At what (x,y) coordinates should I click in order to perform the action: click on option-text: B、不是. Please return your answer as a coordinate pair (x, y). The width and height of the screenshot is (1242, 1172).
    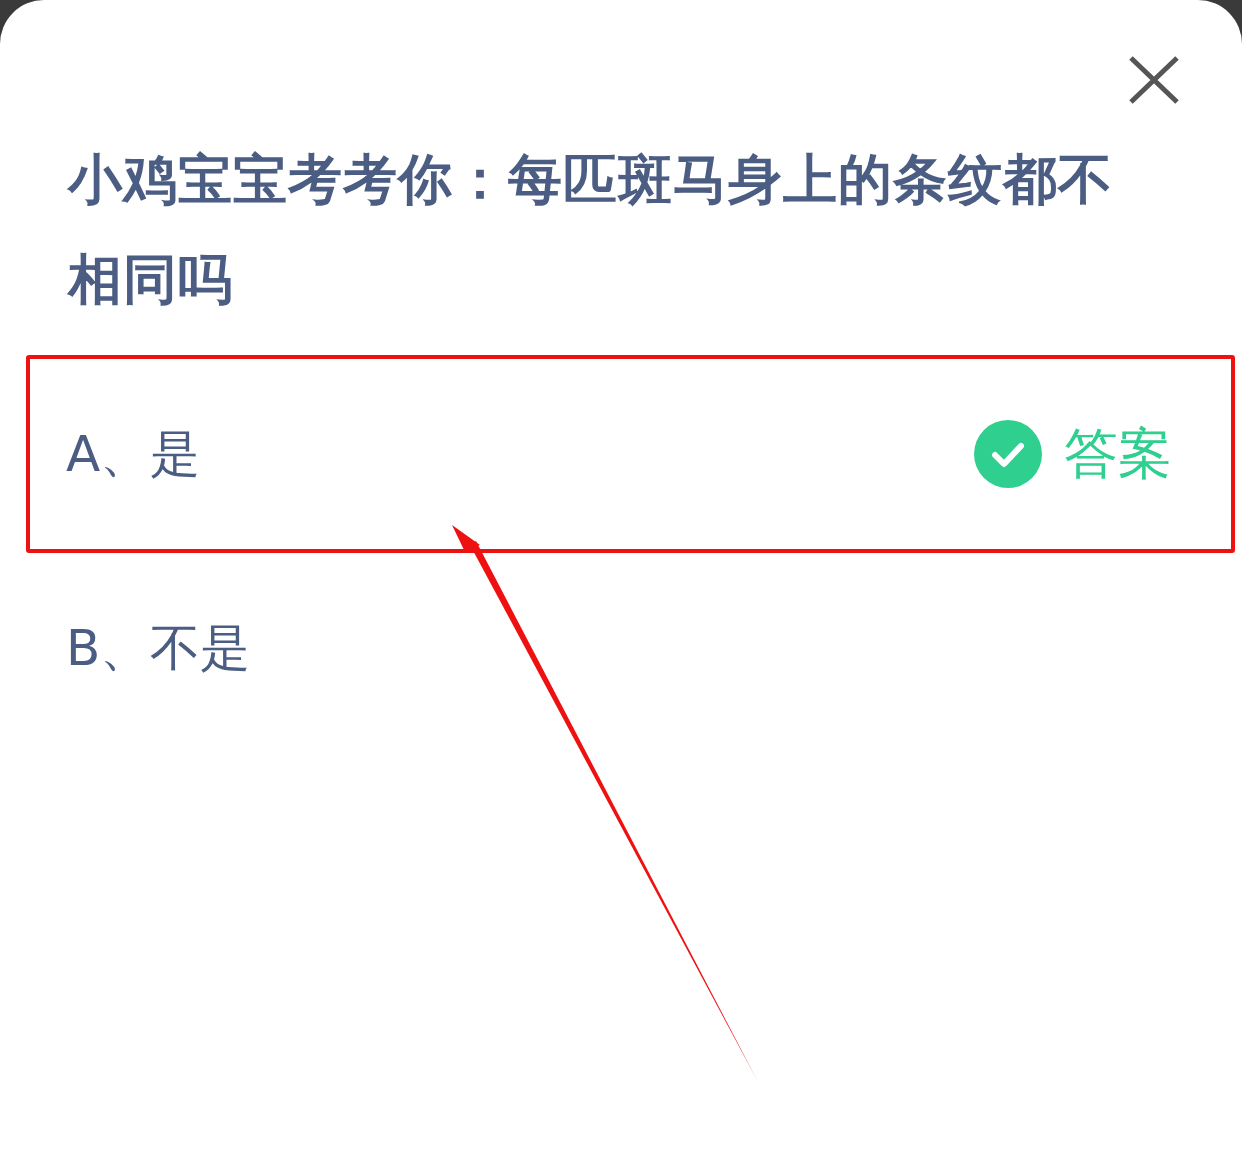
    Looking at the image, I should click on (619, 648).